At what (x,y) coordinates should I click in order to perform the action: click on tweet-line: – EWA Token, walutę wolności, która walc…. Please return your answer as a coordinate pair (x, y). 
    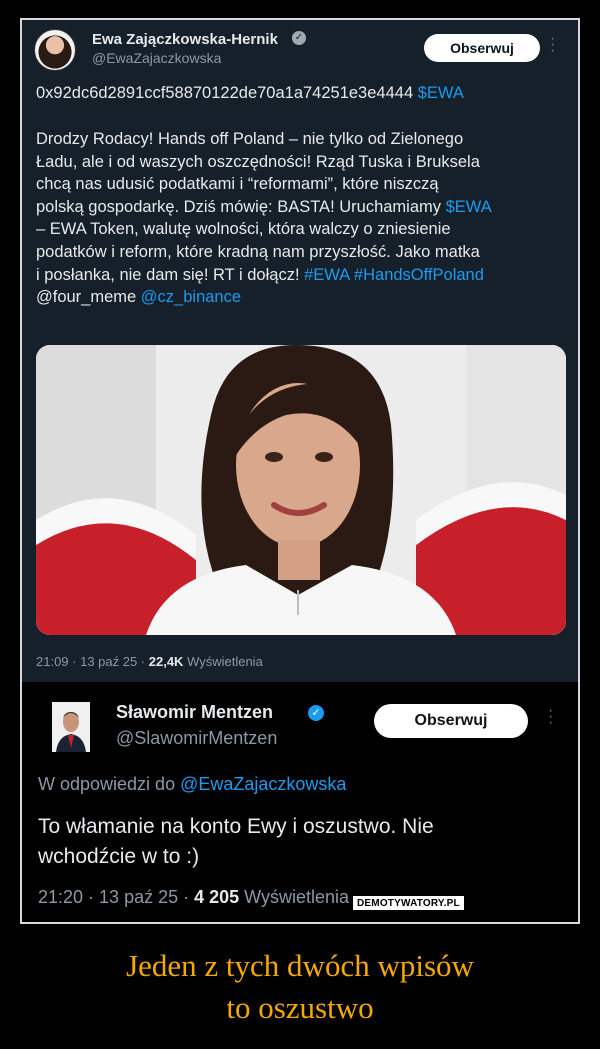
    Looking at the image, I should click on (243, 229).